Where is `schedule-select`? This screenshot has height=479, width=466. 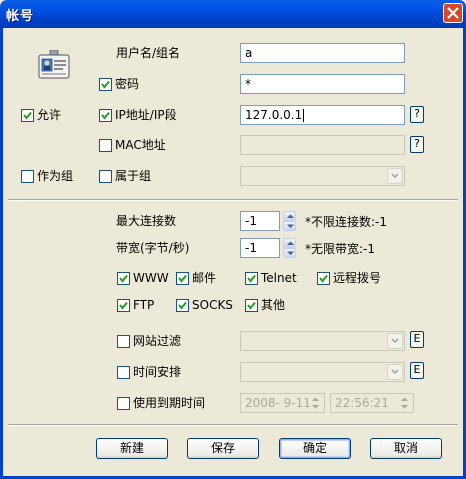 schedule-select is located at coordinates (322, 372).